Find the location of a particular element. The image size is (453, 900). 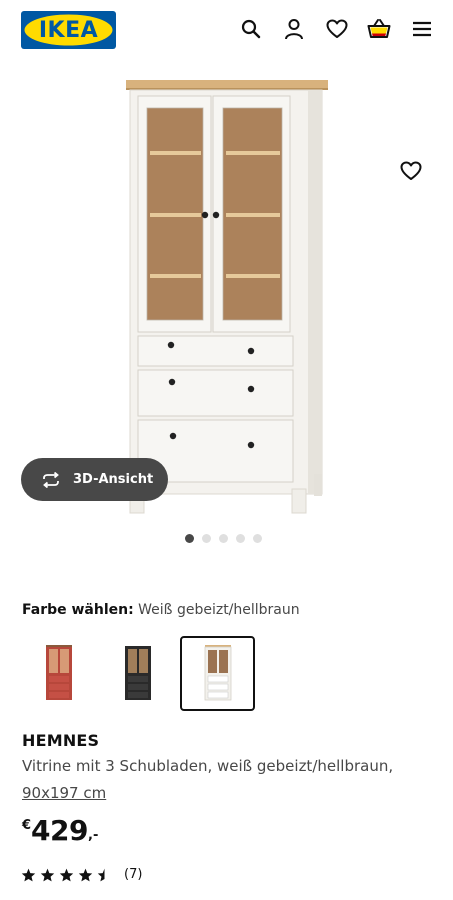

rotate-arrows-icon is located at coordinates (51, 479).